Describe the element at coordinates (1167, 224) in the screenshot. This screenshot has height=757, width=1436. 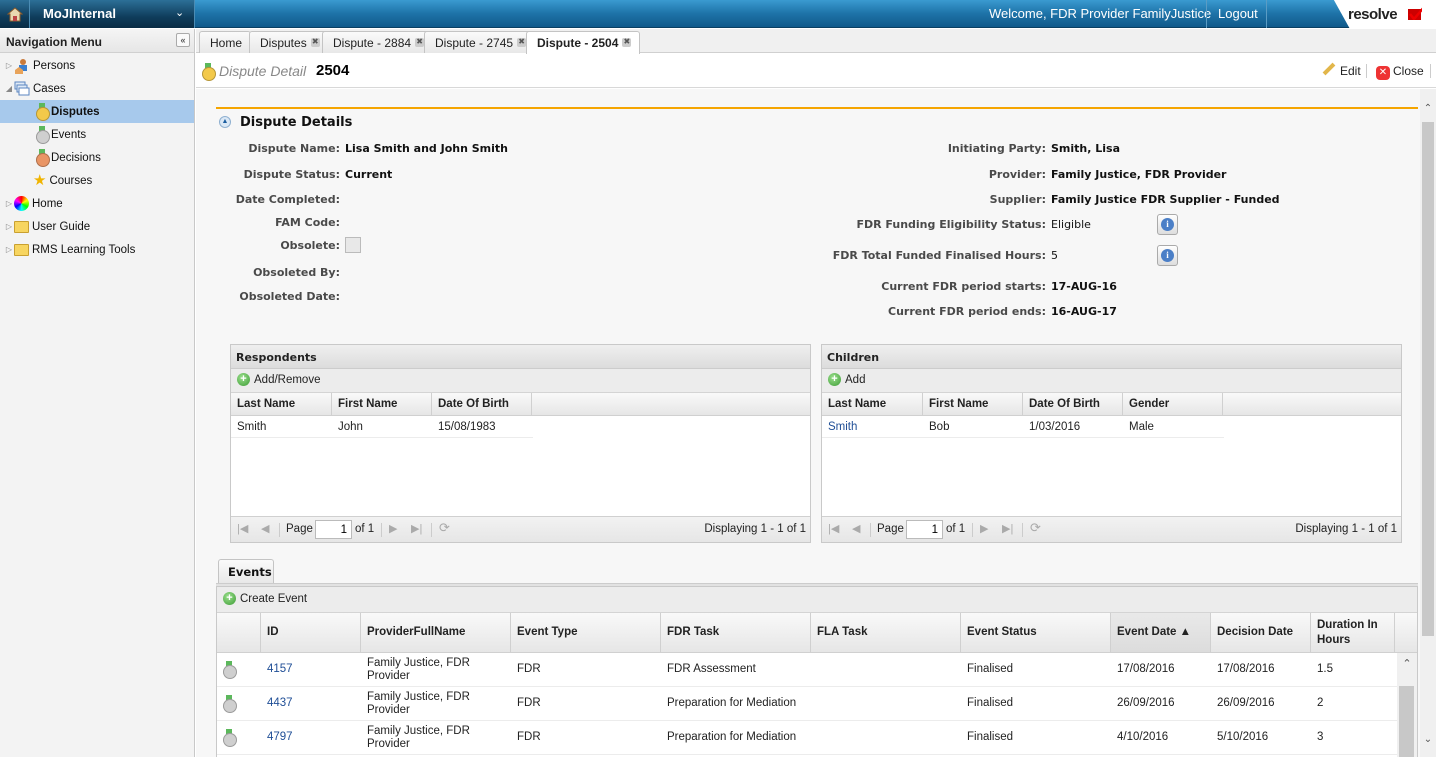
I see `funding-eligibility-info-button: i` at that location.